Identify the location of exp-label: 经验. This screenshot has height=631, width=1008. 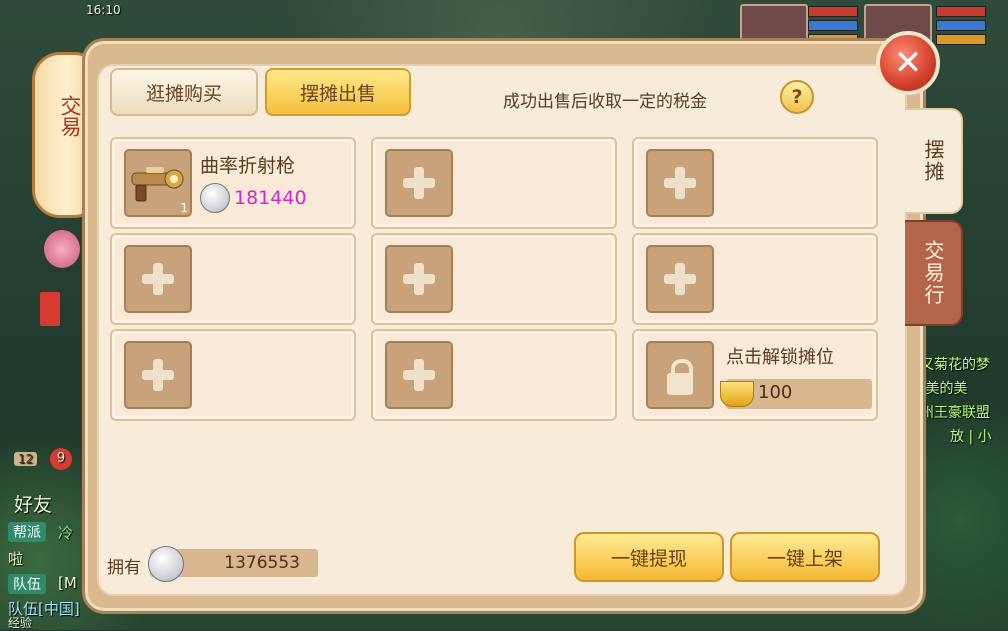
(20, 623).